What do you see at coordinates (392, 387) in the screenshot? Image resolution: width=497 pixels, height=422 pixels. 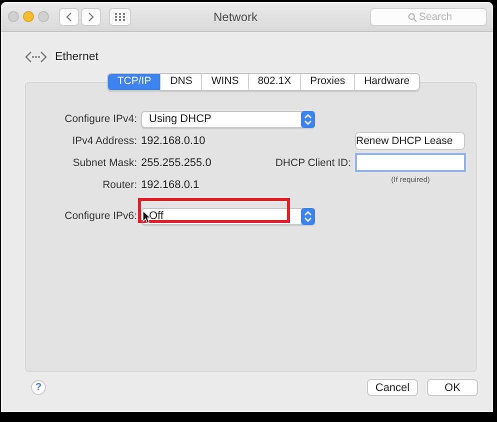 I see `dialog-button: Cancel` at bounding box center [392, 387].